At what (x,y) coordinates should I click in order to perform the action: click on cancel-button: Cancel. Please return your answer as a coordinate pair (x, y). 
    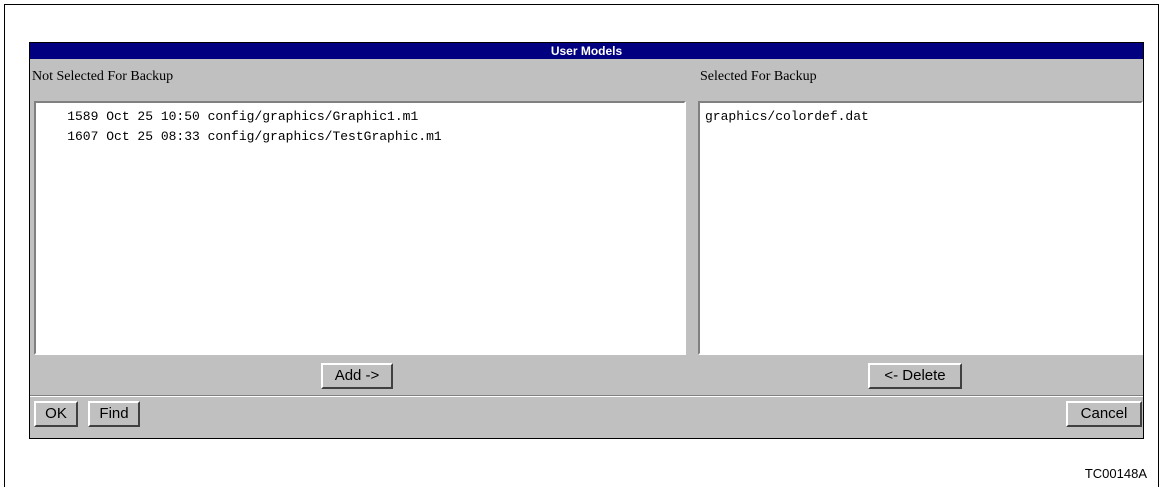
    Looking at the image, I should click on (1104, 414).